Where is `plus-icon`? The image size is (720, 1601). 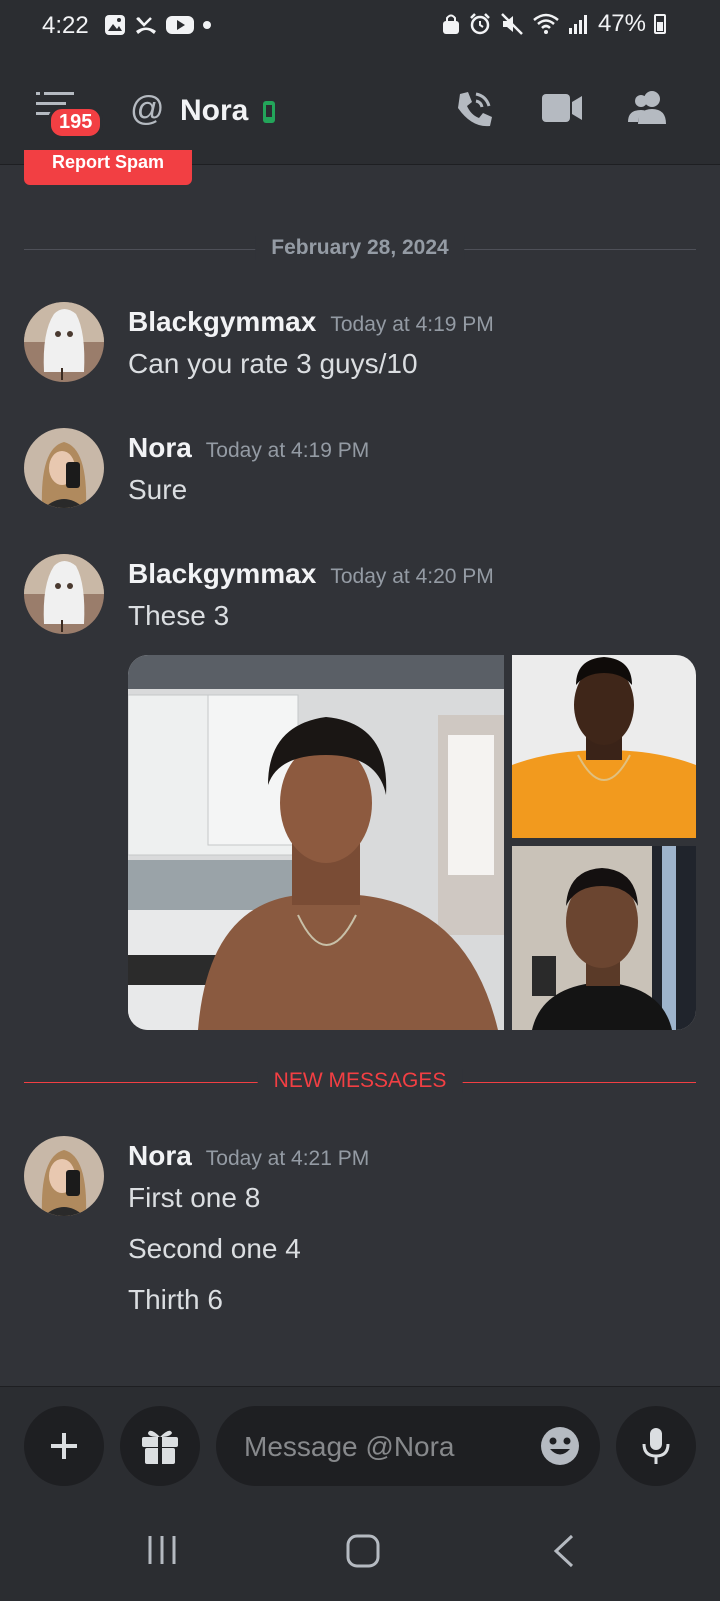
plus-icon is located at coordinates (64, 1446).